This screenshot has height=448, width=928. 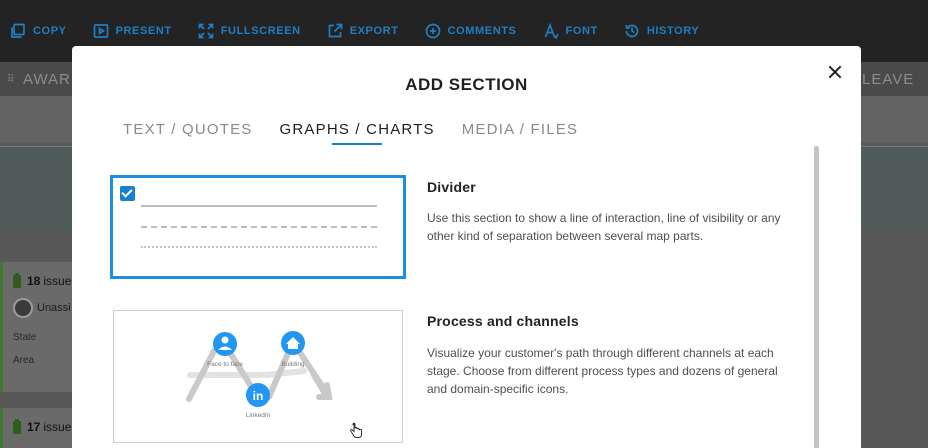 What do you see at coordinates (357, 133) in the screenshot?
I see `tab-graphs-charts: GRAPHS / CHARTS` at bounding box center [357, 133].